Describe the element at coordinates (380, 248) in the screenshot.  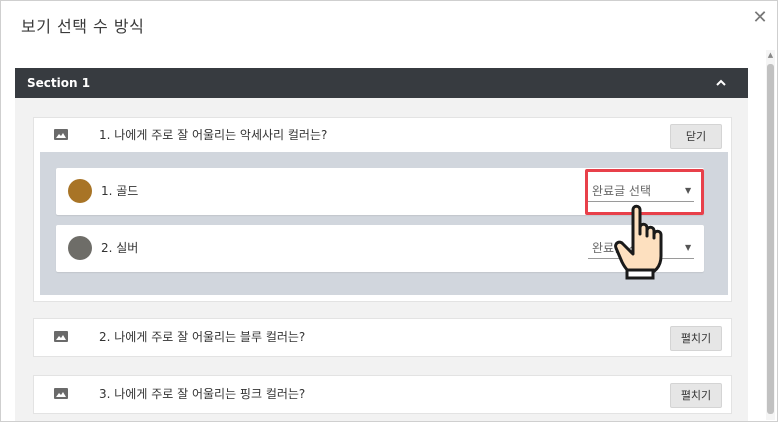
I see `option-row: 2. 실버 완료글 선택 ▼` at that location.